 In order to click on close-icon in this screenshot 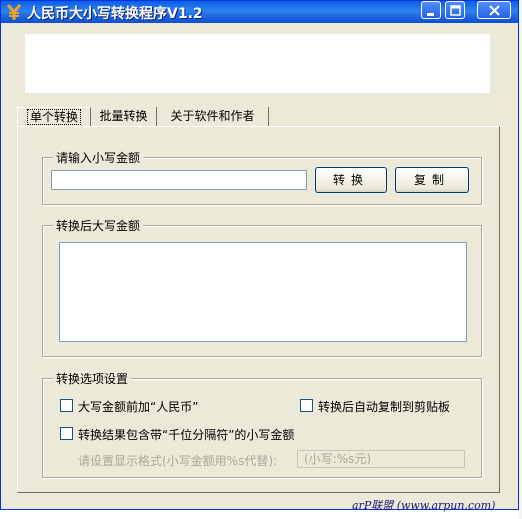, I will do `click(494, 10)`.